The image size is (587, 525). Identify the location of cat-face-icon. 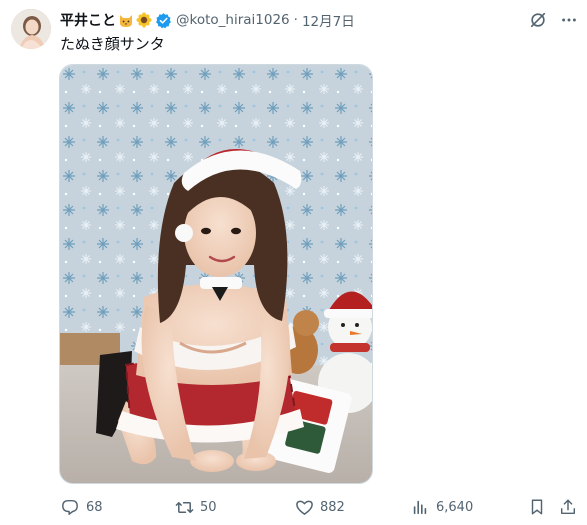
(125, 20).